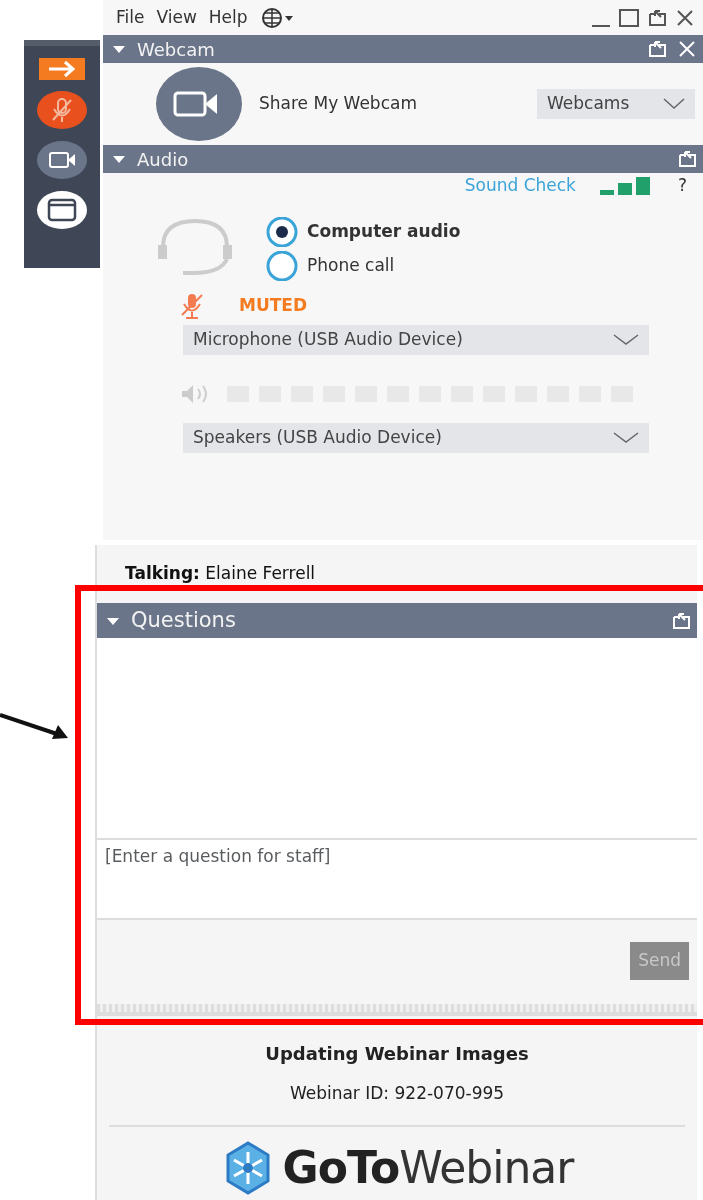 The image size is (703, 1200). I want to click on logo-text: GoToWebinar, so click(428, 1167).